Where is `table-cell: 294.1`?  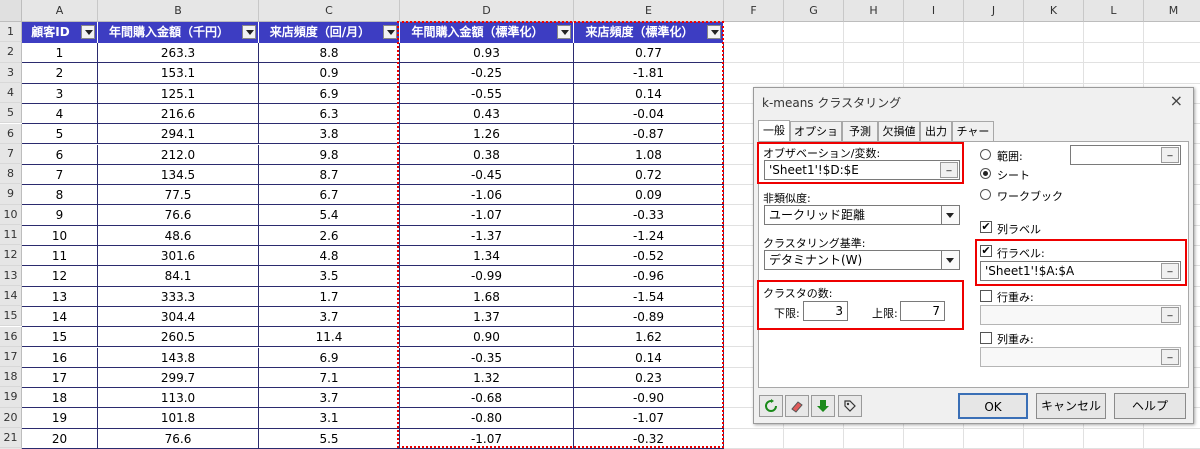 table-cell: 294.1 is located at coordinates (178, 134).